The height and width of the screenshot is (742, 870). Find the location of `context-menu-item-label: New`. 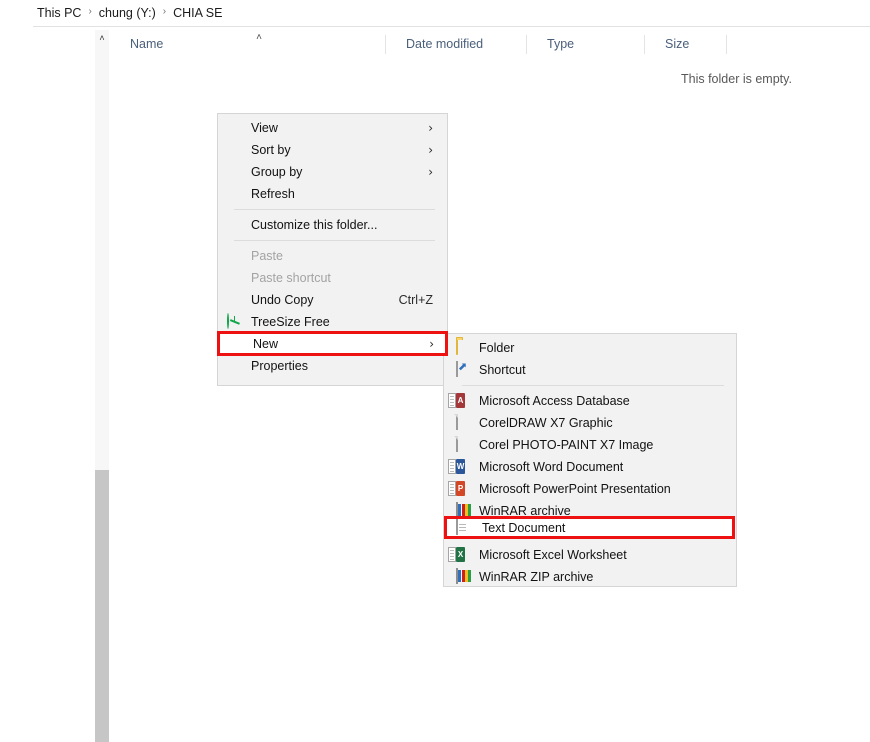

context-menu-item-label: New is located at coordinates (266, 343).